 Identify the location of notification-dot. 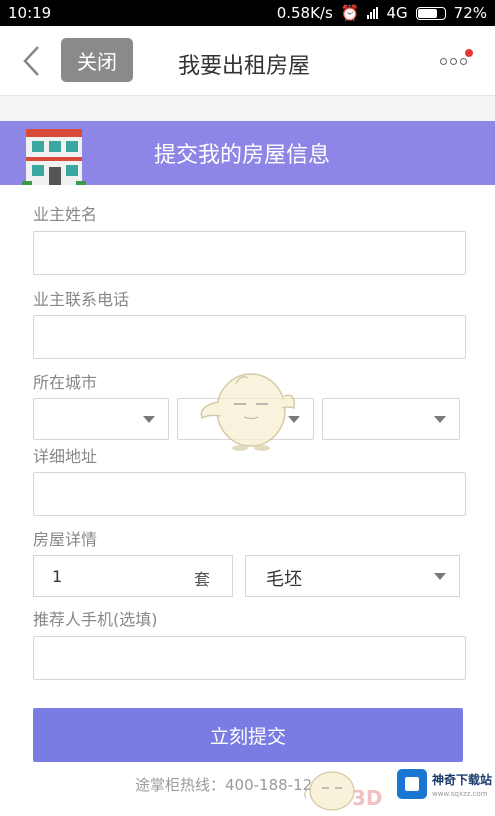
(469, 53).